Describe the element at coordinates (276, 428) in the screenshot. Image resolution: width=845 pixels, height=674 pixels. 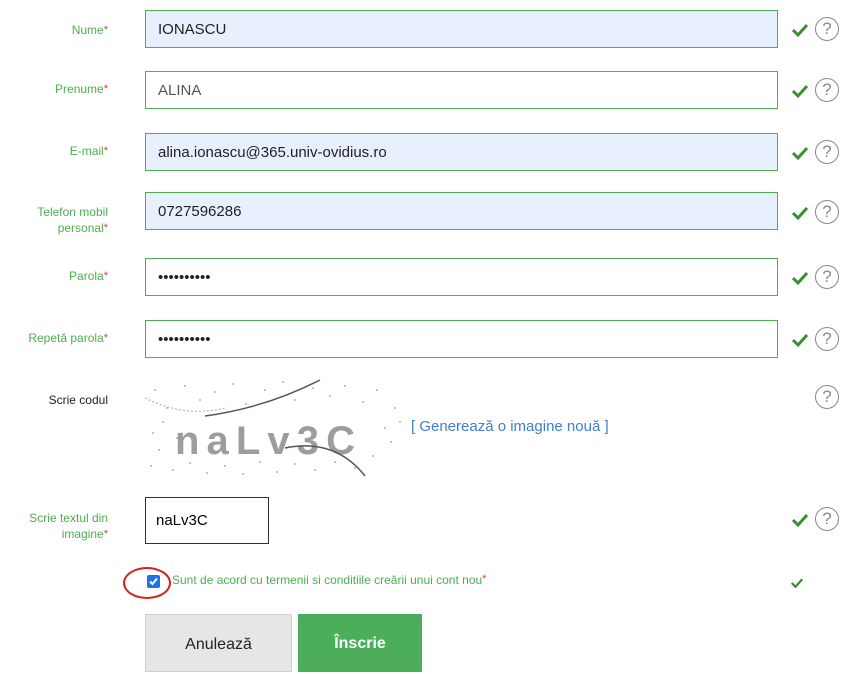
I see `captcha-image: naLv3C` at that location.